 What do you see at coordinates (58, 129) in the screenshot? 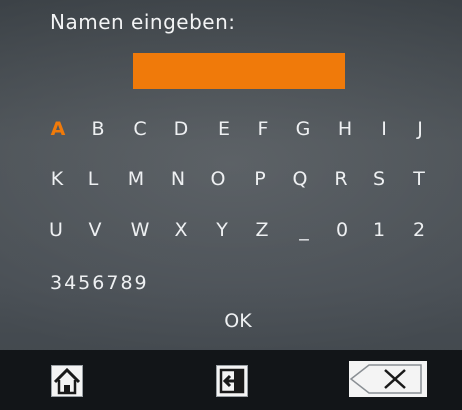
I see `key-a: A` at bounding box center [58, 129].